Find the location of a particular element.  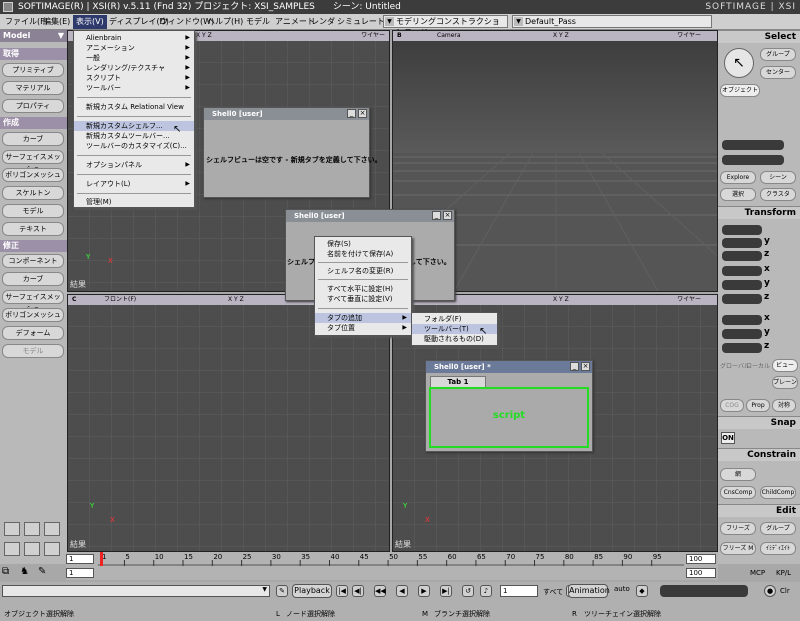

key-icon: ◆ is located at coordinates (642, 591).